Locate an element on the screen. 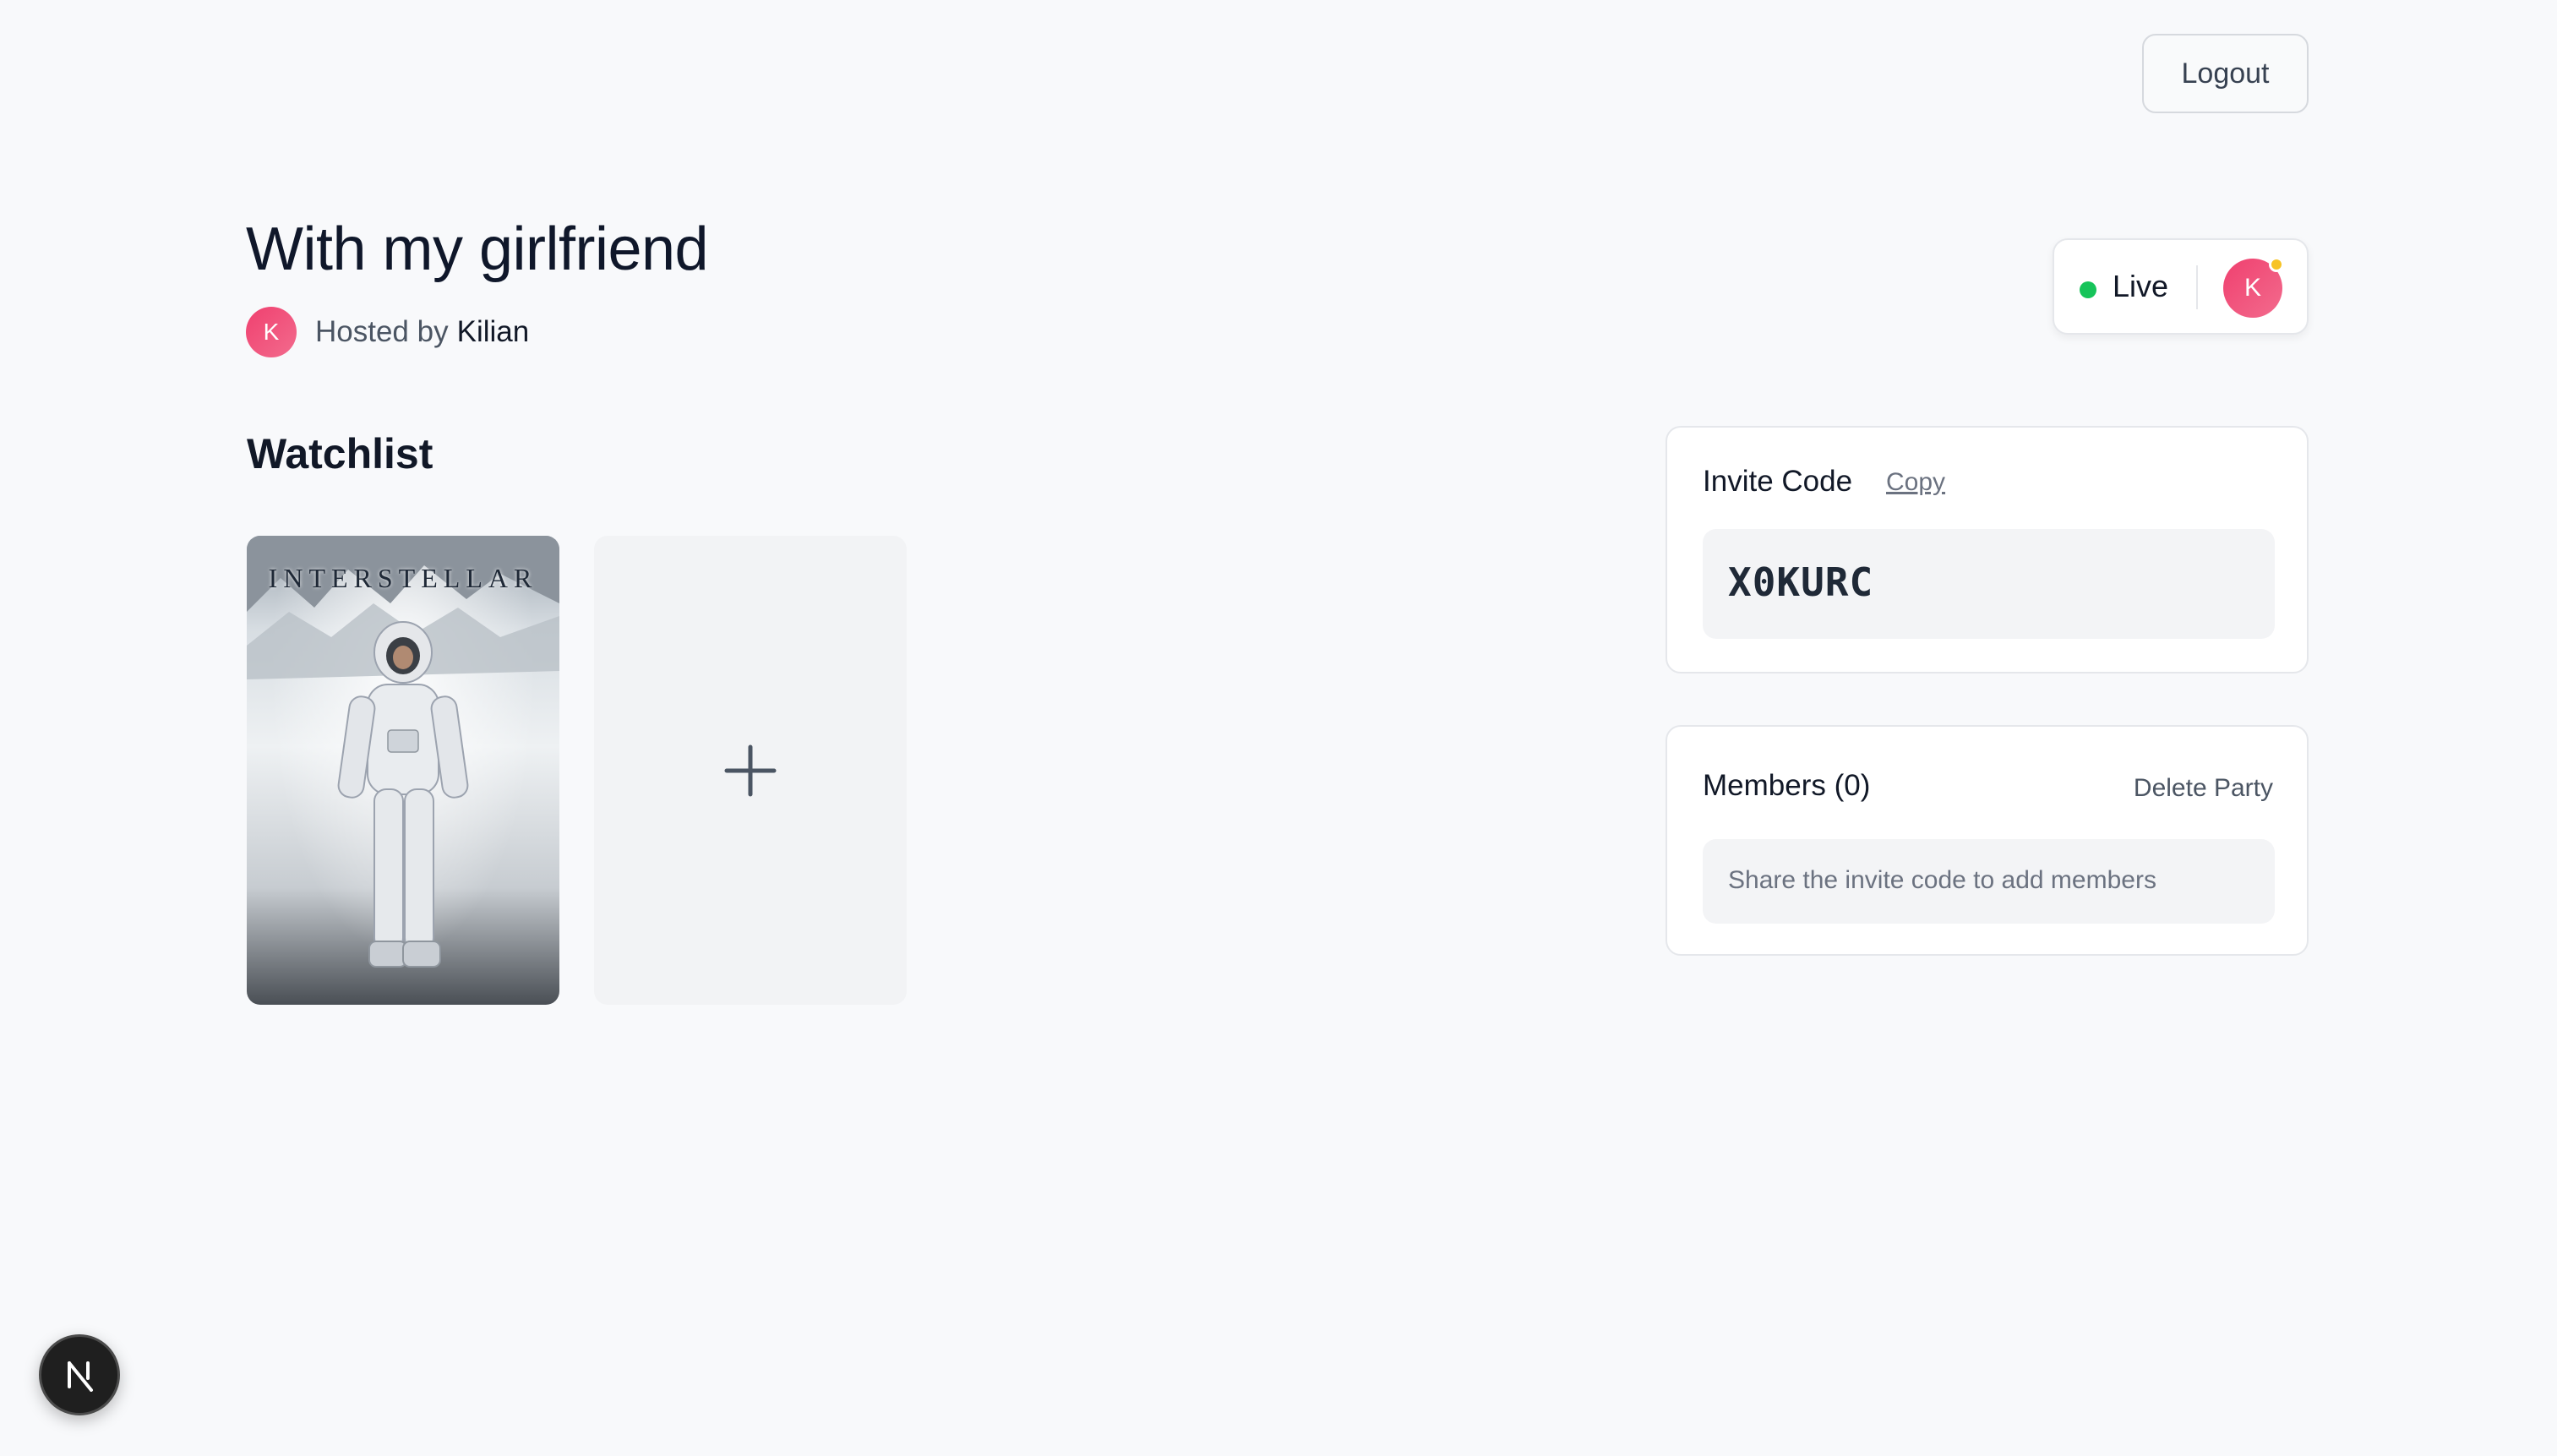  page-title: With my girlfriend is located at coordinates (477, 249).